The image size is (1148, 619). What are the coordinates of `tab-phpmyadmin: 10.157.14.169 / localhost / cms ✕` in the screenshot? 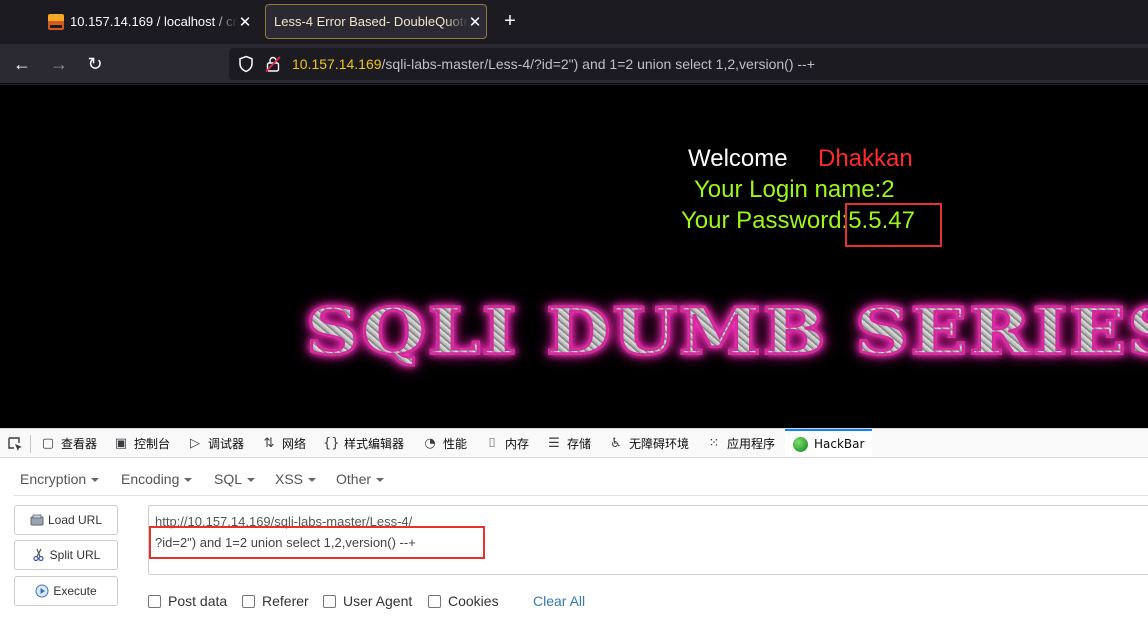 It's located at (148, 21).